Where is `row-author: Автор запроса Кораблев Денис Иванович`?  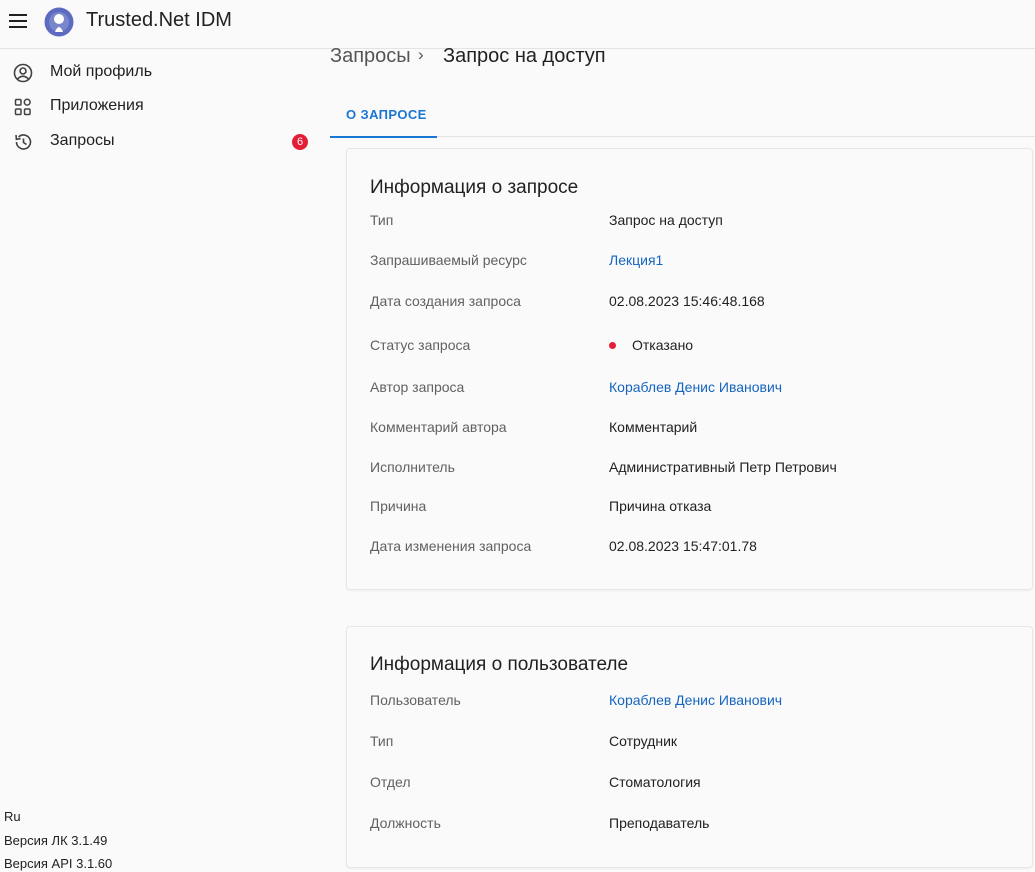 row-author: Автор запроса Кораблев Денис Иванович is located at coordinates (689, 388).